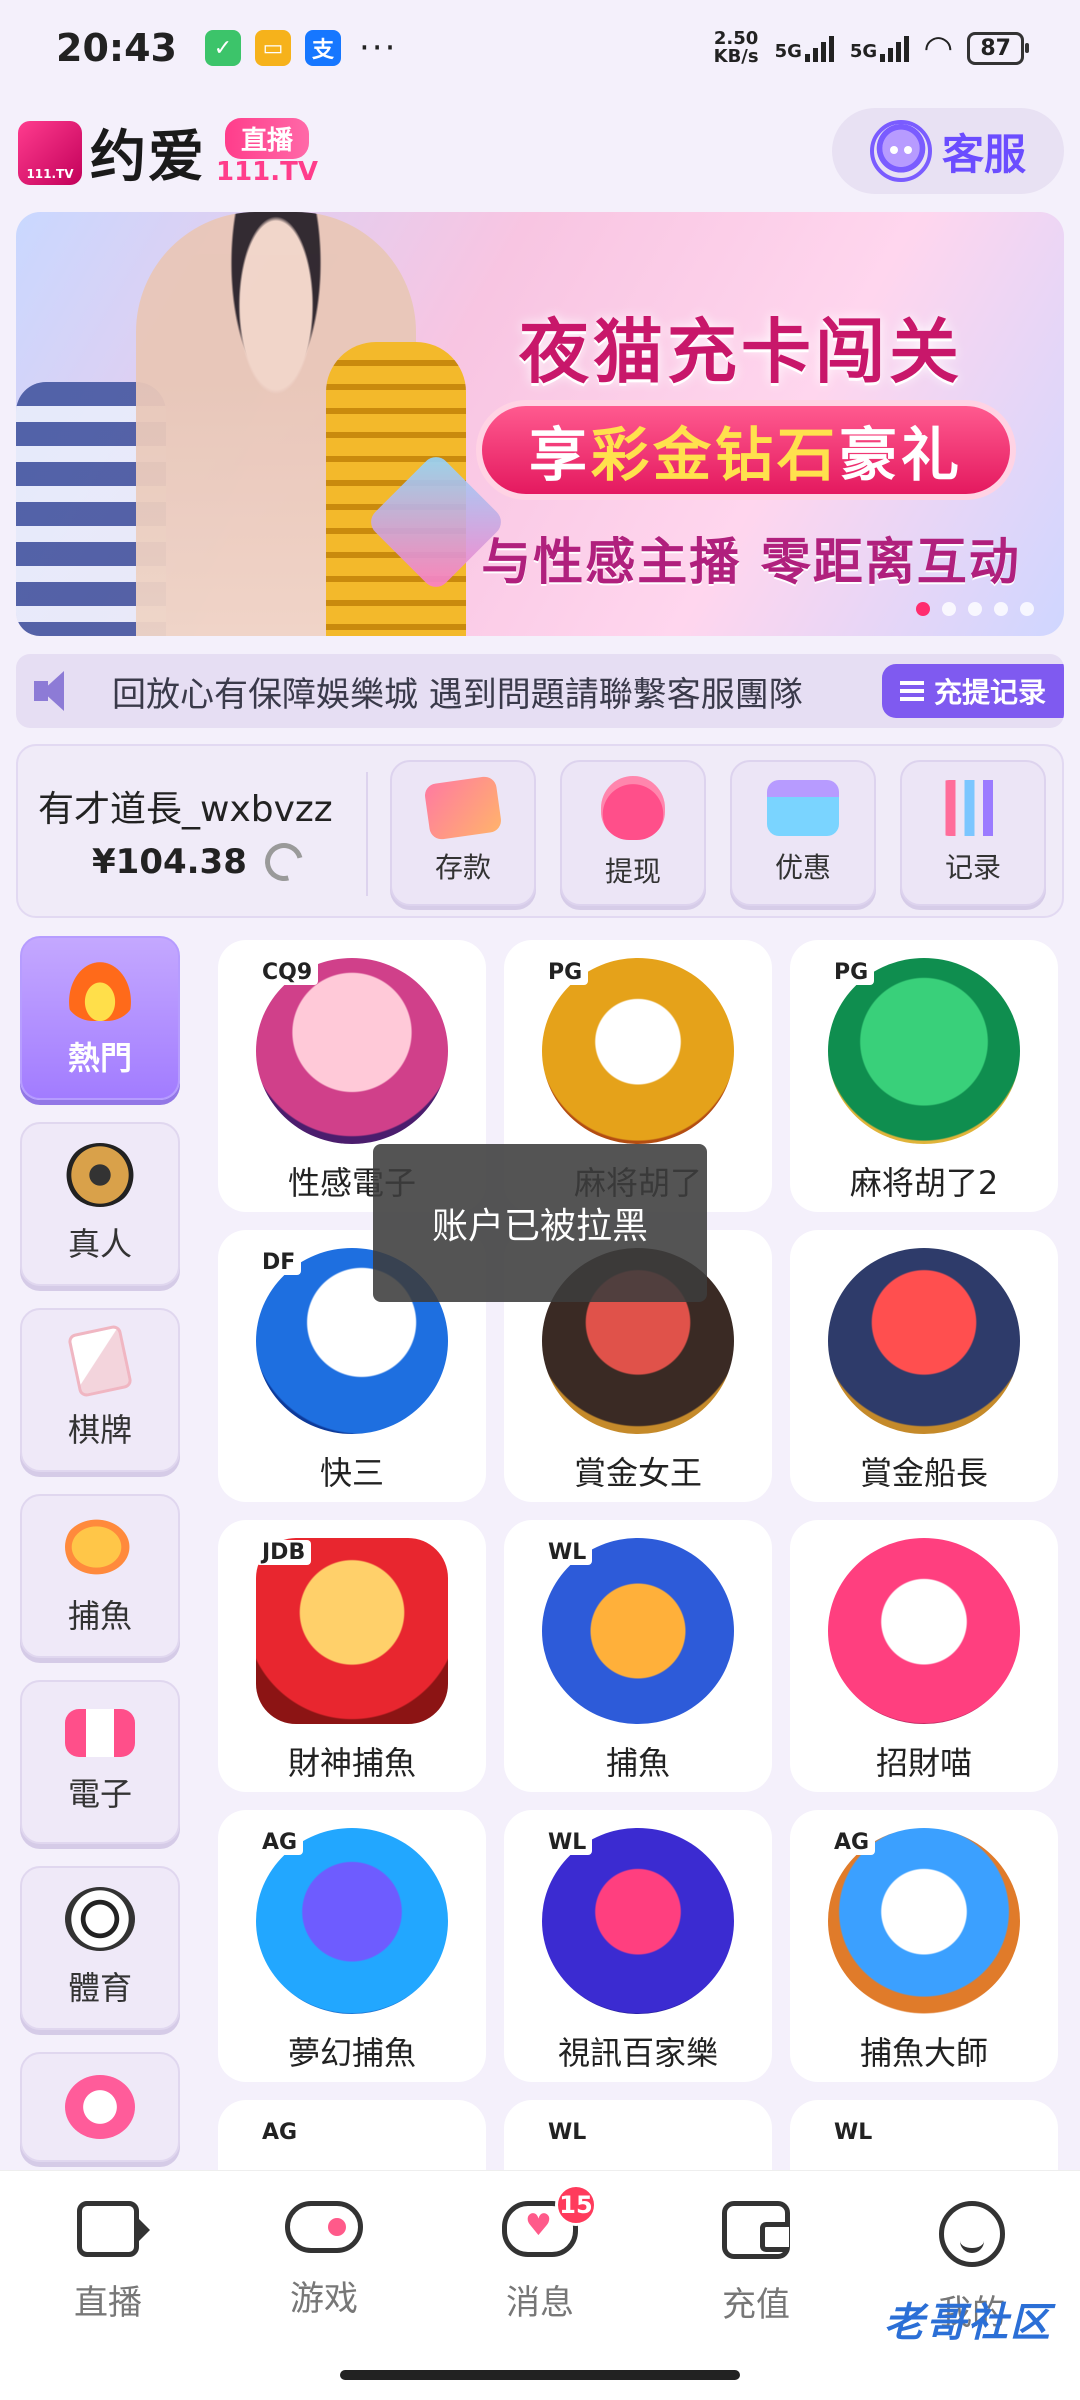 The width and height of the screenshot is (1080, 2400). Describe the element at coordinates (637, 1763) in the screenshot. I see `game-name: 捕魚` at that location.